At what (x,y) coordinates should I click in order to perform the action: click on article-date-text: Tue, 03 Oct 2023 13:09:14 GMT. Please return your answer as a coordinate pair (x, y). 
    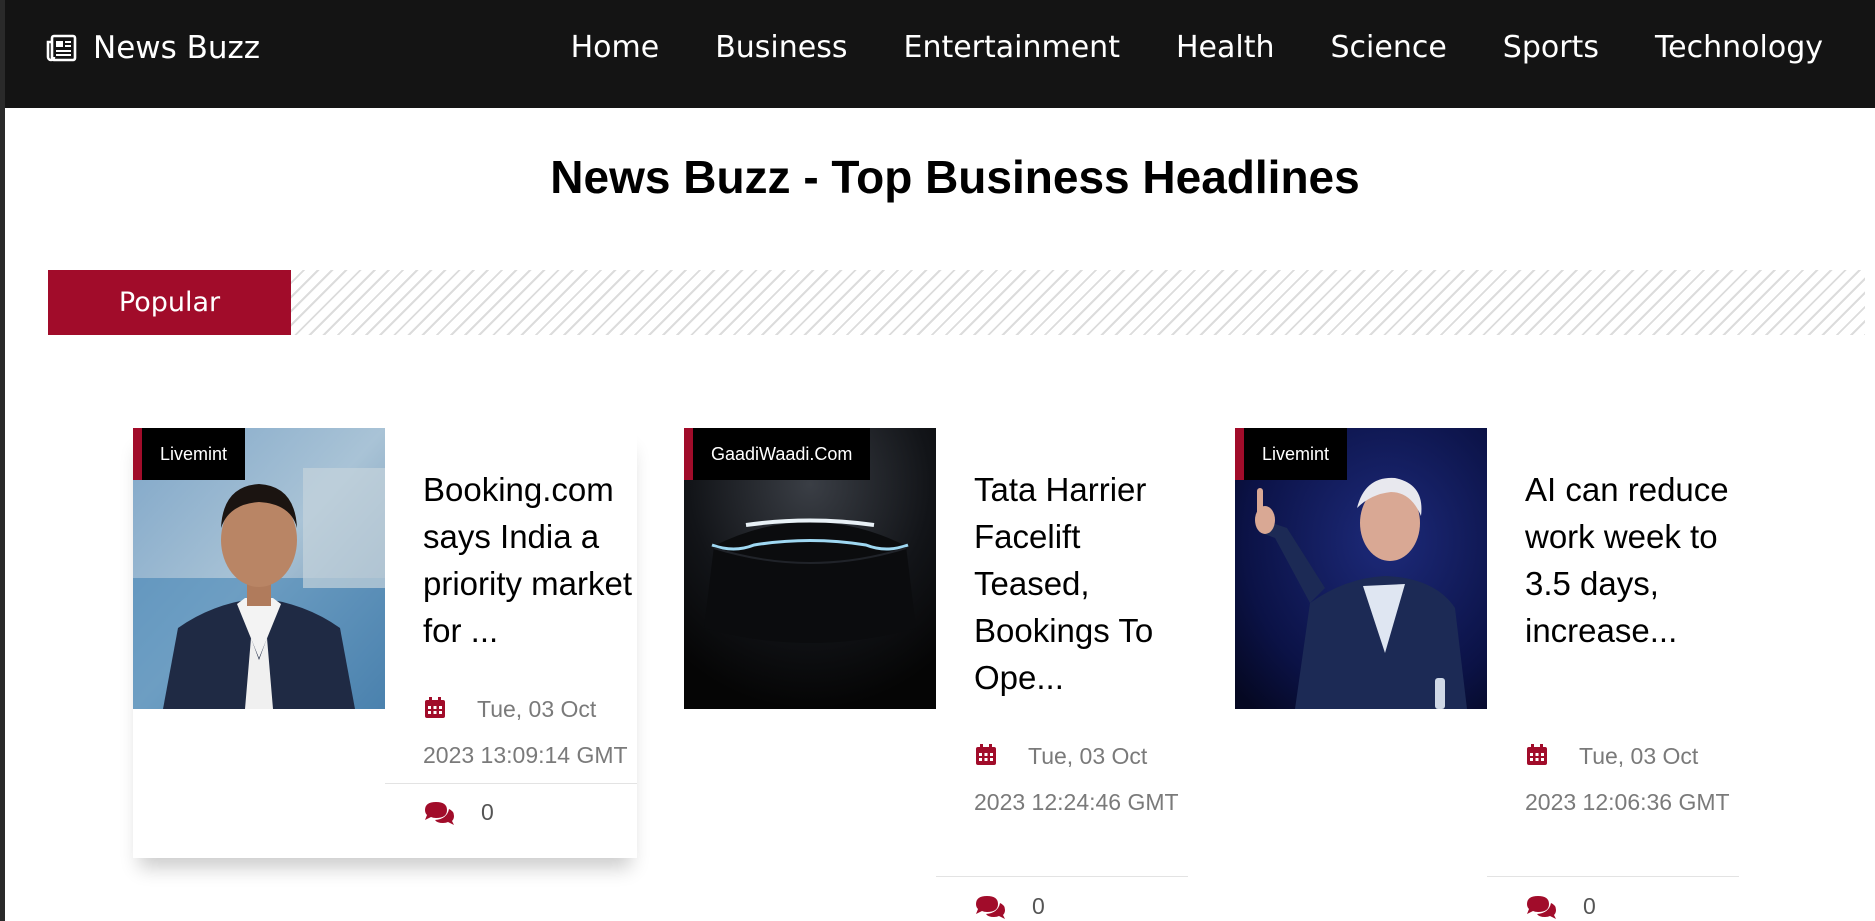
    Looking at the image, I should click on (525, 732).